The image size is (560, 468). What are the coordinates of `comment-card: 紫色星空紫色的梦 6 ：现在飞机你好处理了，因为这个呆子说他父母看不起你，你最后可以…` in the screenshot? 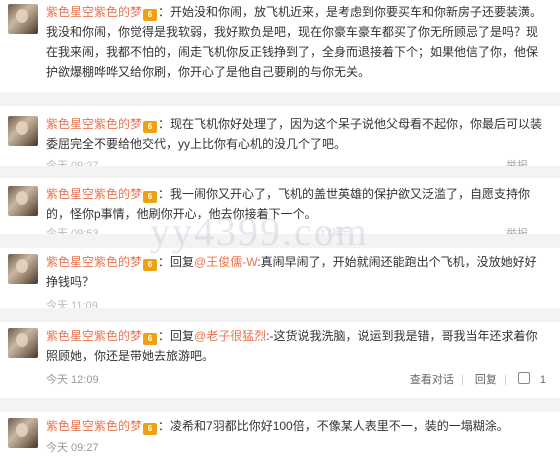 It's located at (274, 136).